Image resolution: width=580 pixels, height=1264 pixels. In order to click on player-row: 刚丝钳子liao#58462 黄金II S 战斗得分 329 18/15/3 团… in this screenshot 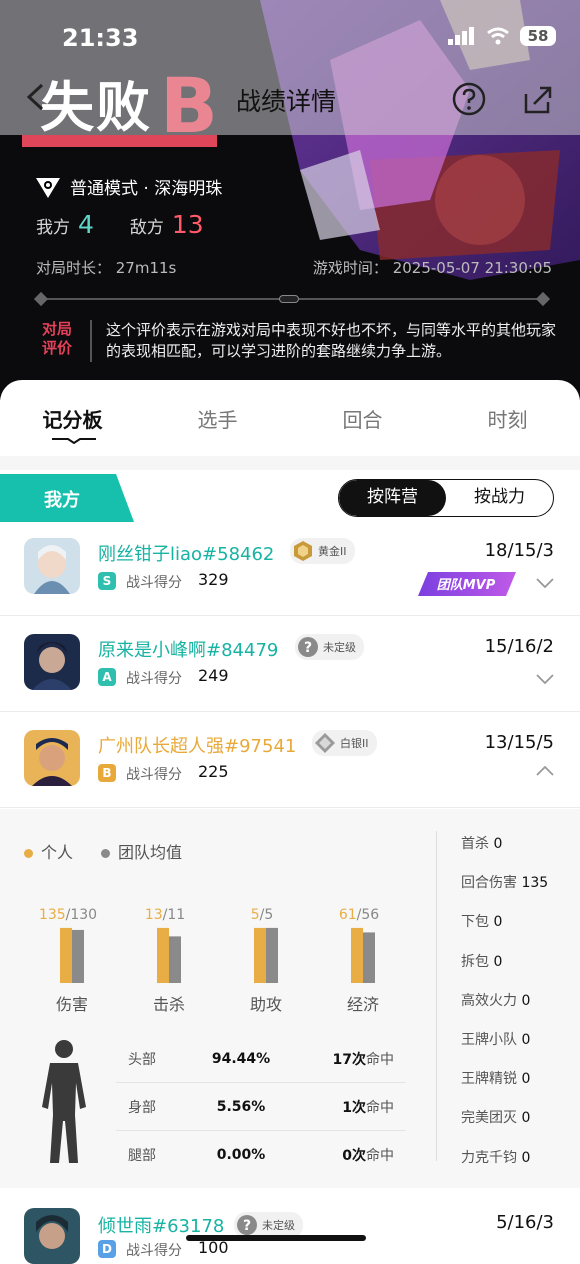, I will do `click(290, 568)`.